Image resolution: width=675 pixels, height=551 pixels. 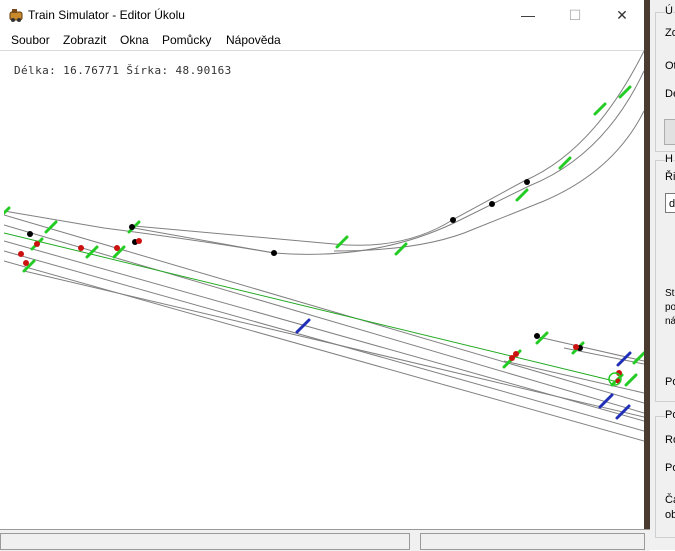 What do you see at coordinates (670, 500) in the screenshot?
I see `label-ca: Ča` at bounding box center [670, 500].